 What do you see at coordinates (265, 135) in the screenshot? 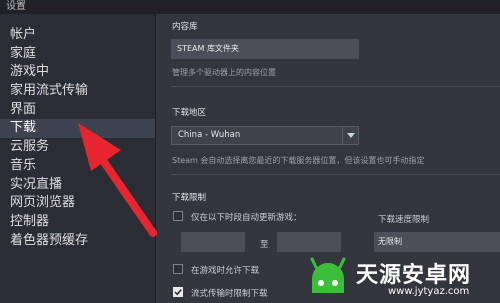
I see `download-region-select: China - Wuhan` at bounding box center [265, 135].